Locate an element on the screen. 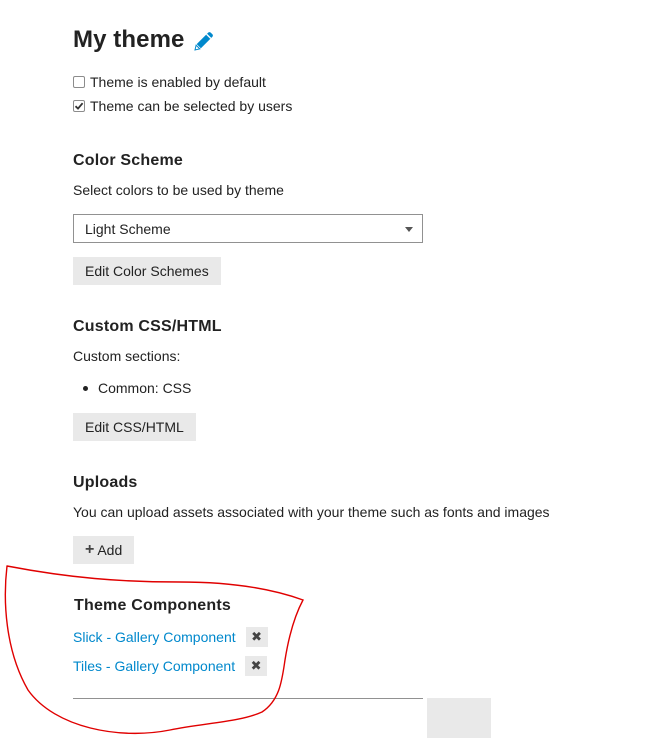 The height and width of the screenshot is (738, 648). custom-css-heading: Custom CSS/HTML is located at coordinates (147, 326).